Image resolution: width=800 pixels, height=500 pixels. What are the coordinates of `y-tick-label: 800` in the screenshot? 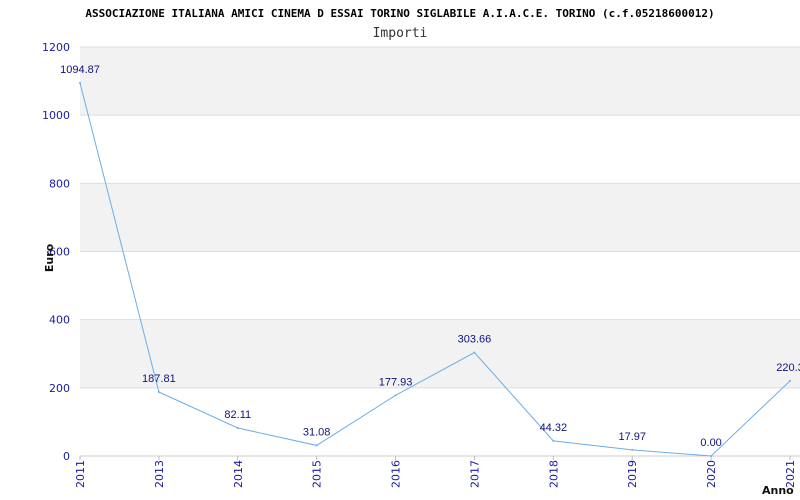 It's located at (59, 183).